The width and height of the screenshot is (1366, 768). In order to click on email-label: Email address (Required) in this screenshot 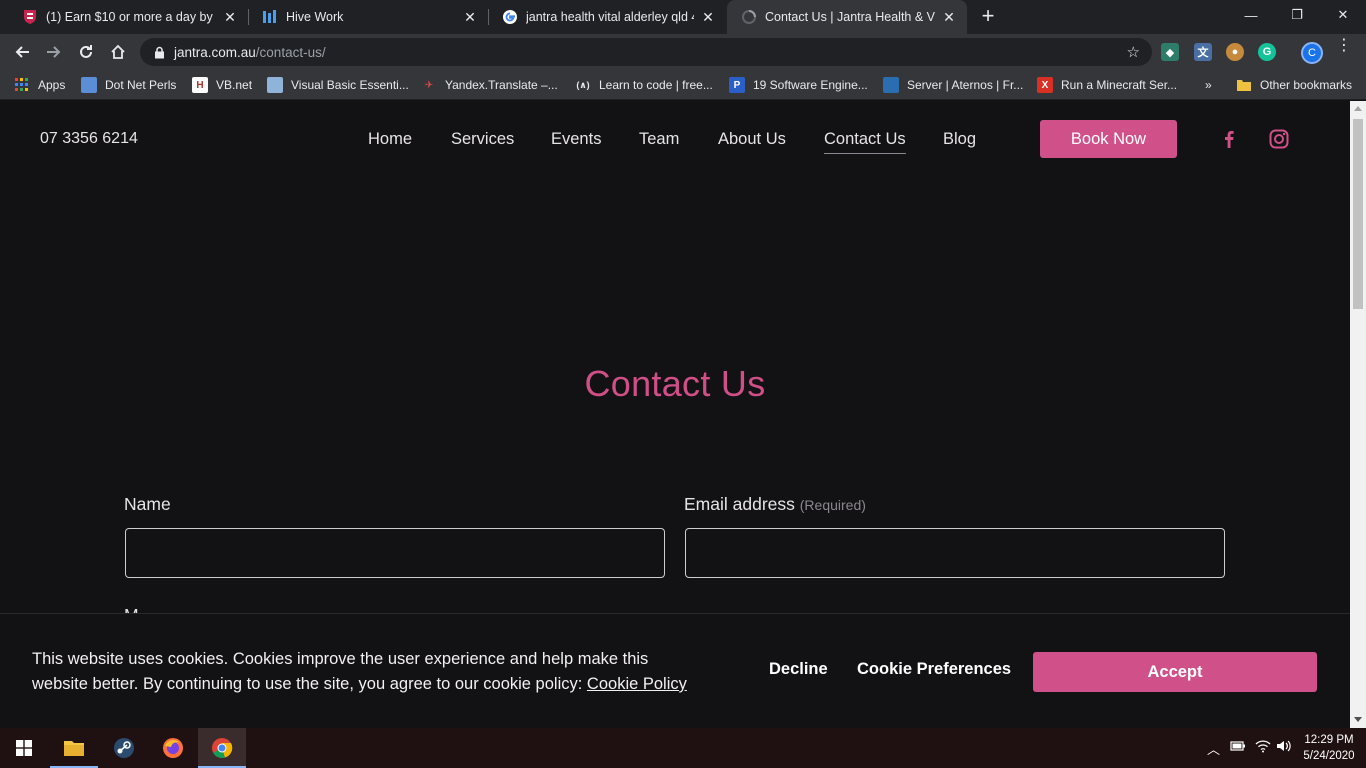, I will do `click(775, 504)`.